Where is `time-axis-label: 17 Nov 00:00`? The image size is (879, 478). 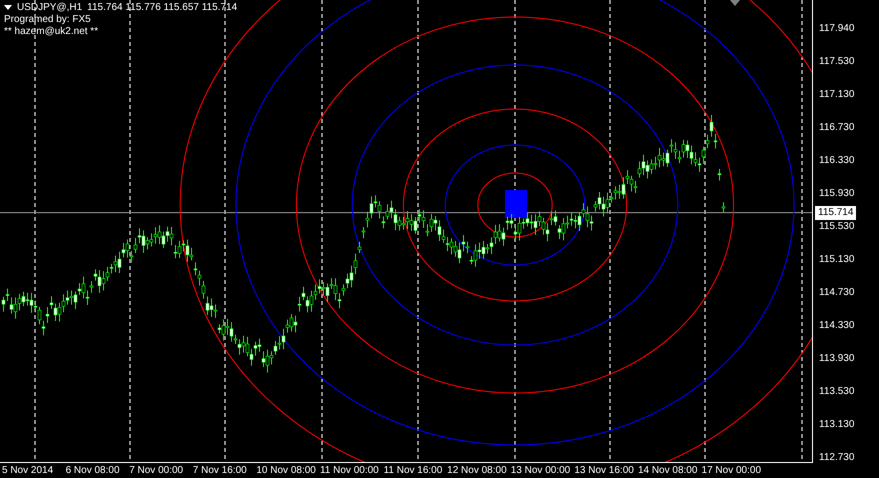
time-axis-label: 17 Nov 00:00 is located at coordinates (732, 470).